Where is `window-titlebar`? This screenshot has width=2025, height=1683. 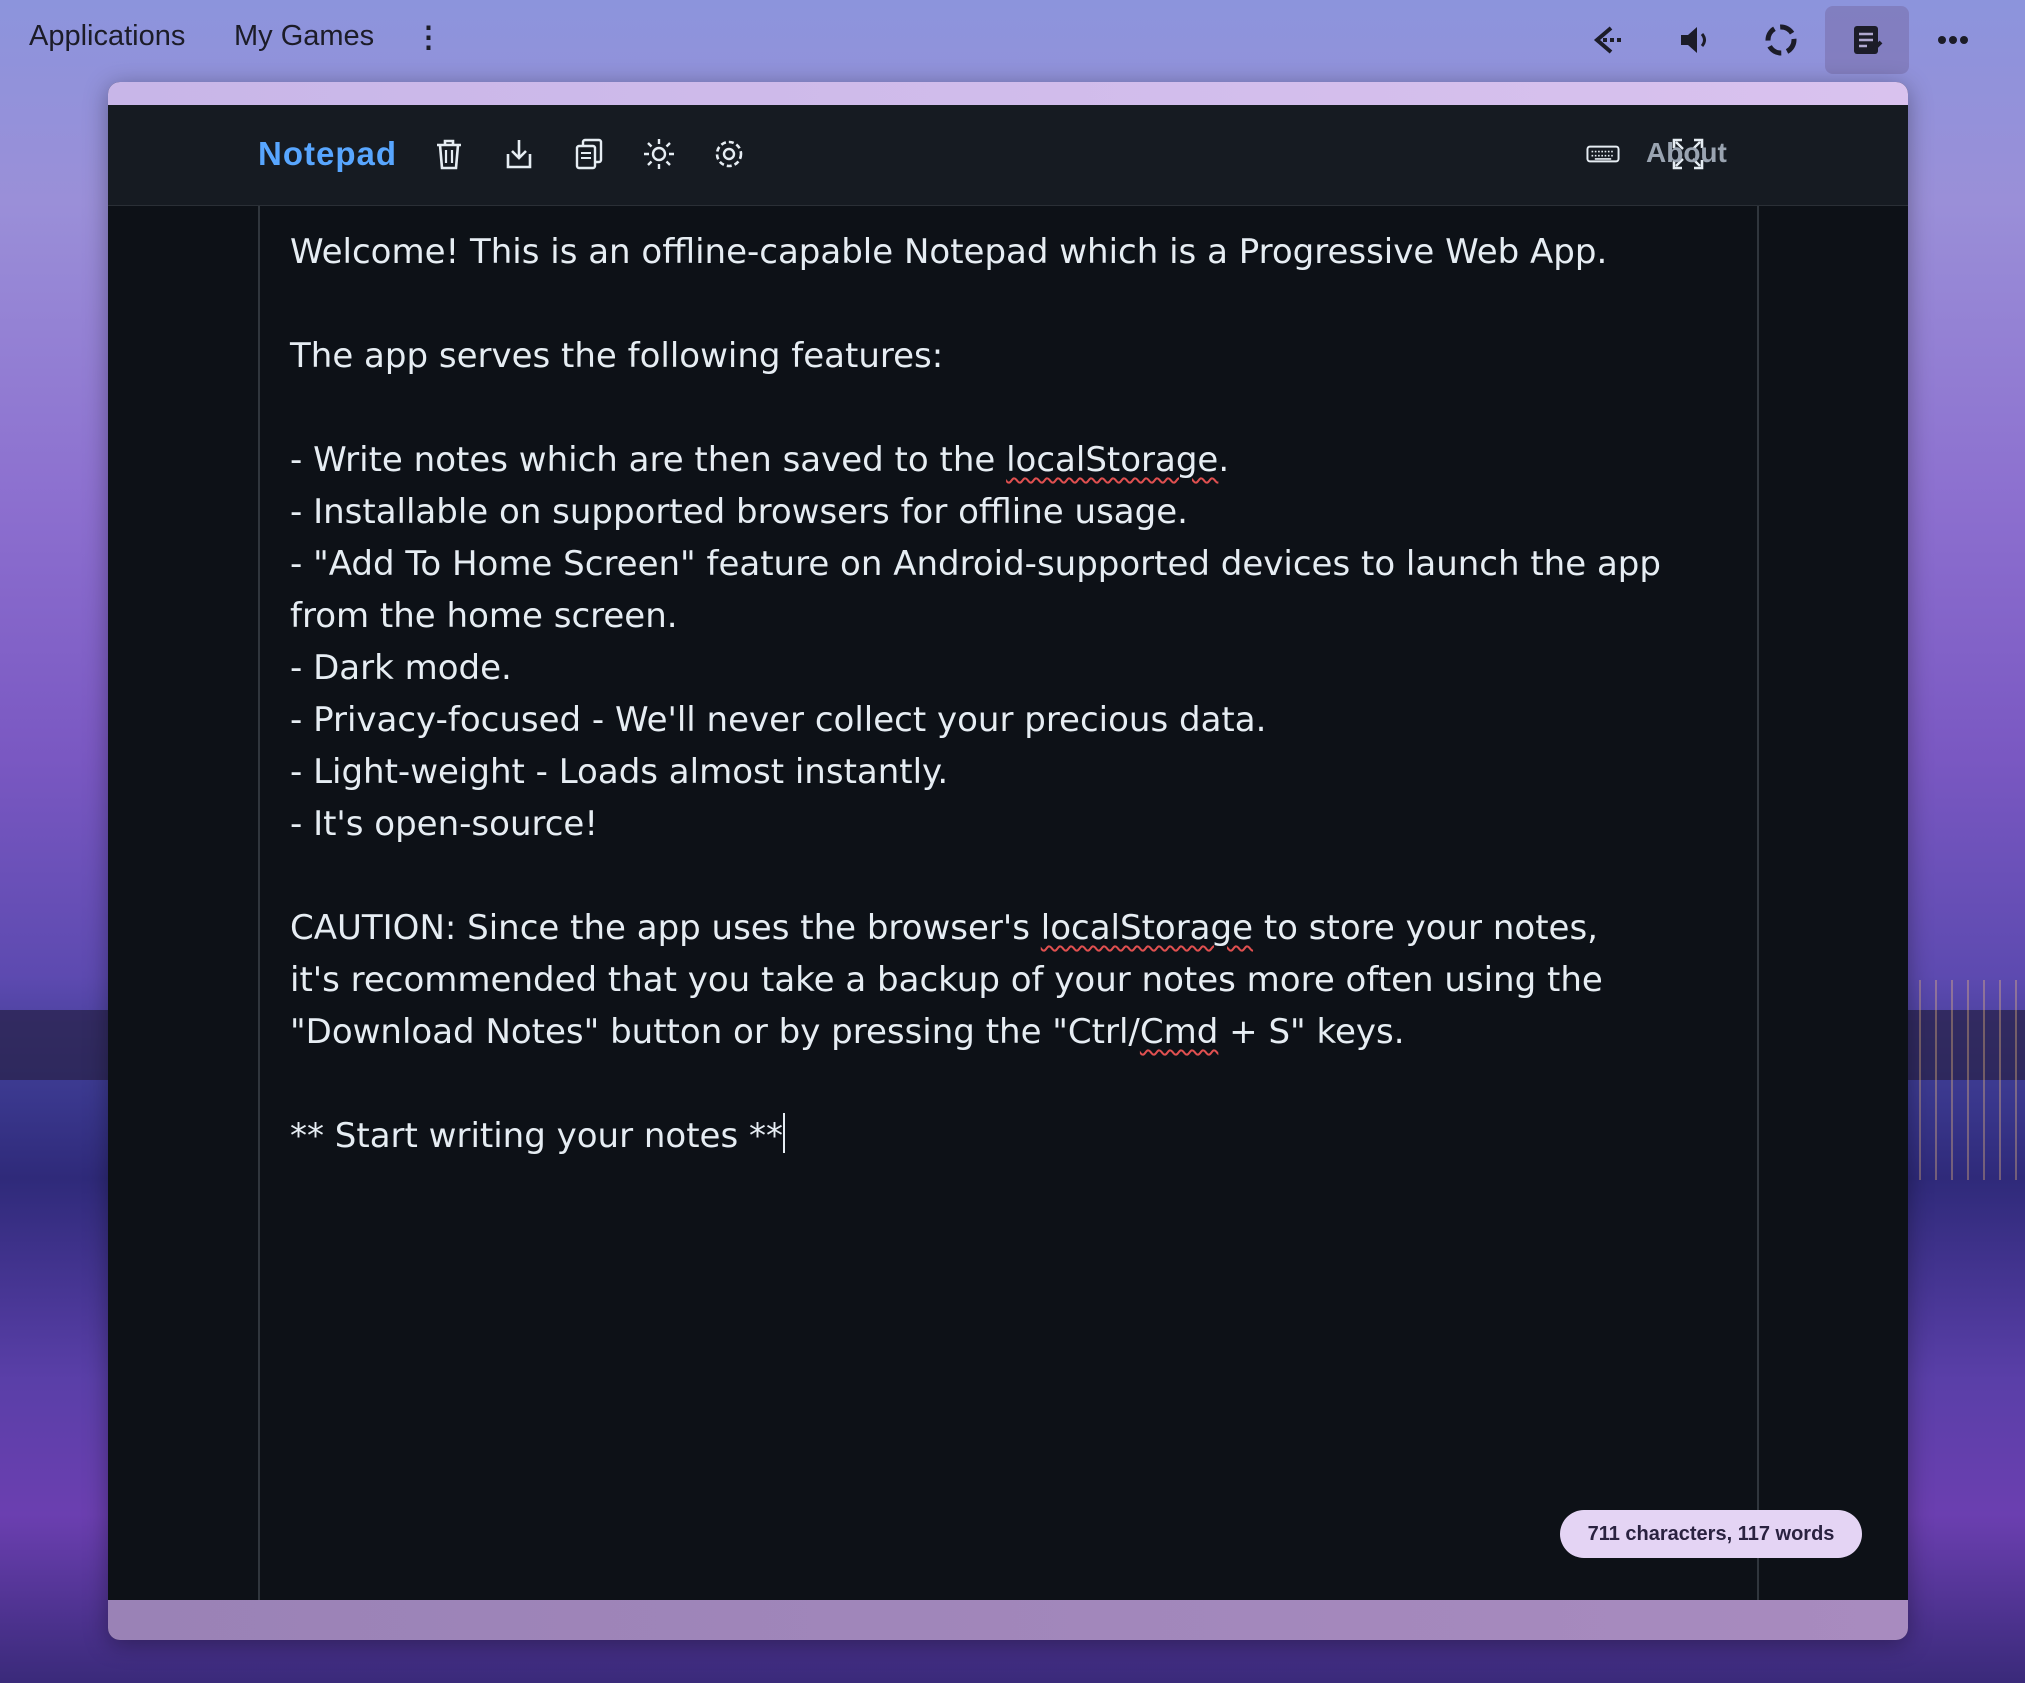 window-titlebar is located at coordinates (1008, 93).